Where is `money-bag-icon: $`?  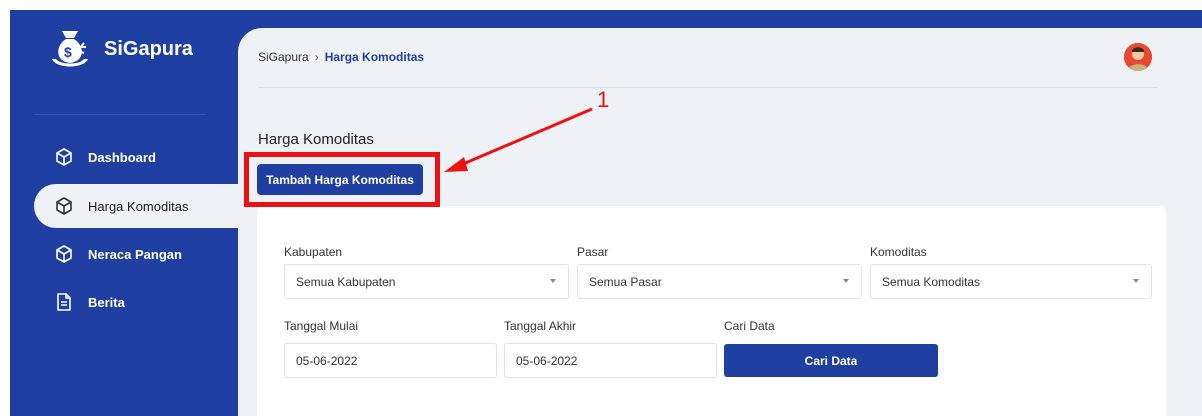
money-bag-icon: $ is located at coordinates (70, 49).